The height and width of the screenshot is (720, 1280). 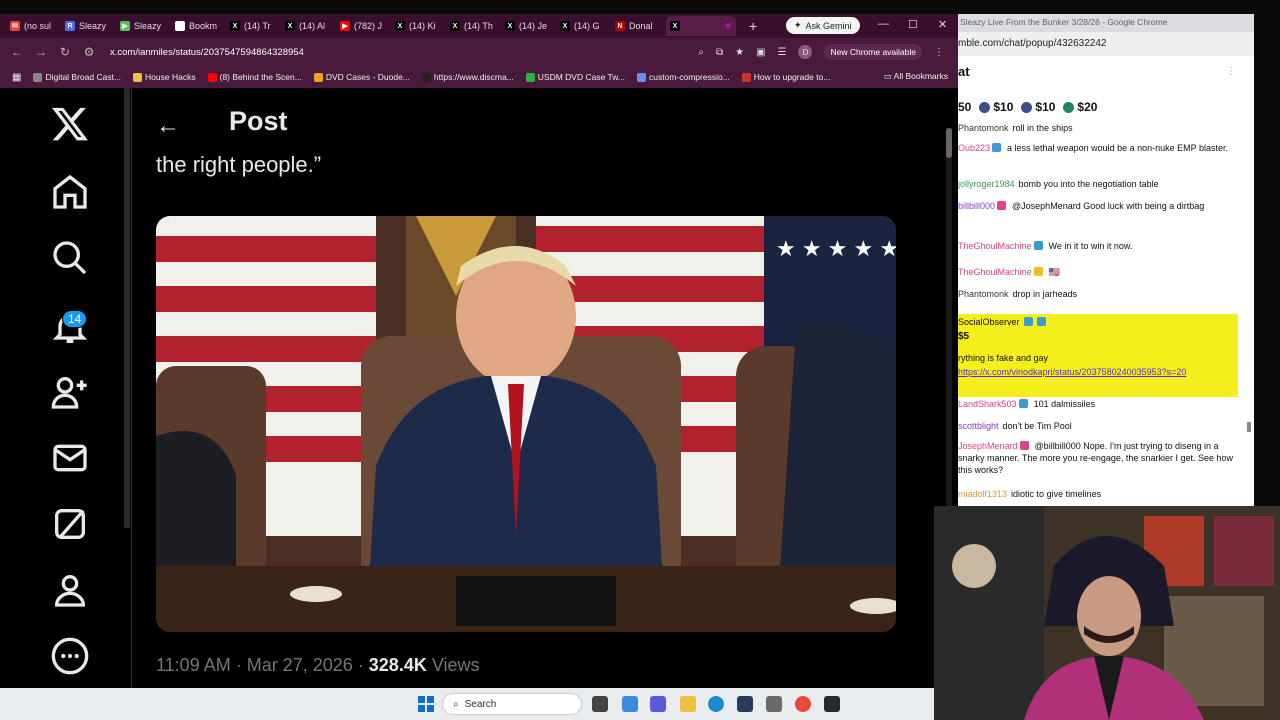 I want to click on browser-tab: X (14) Tr, so click(x=252, y=26).